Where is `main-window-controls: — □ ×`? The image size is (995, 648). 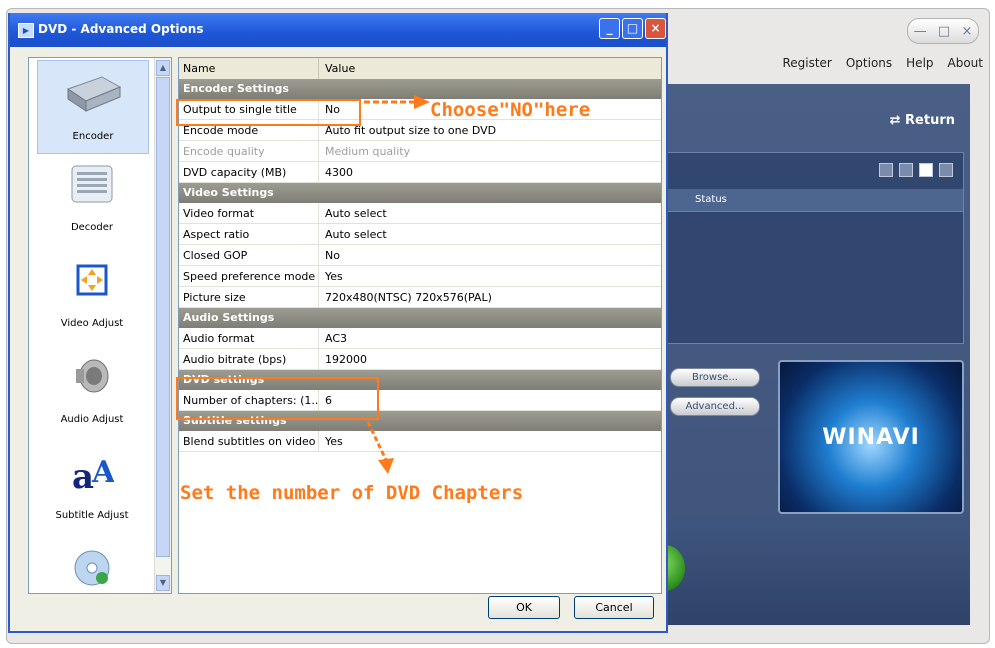 main-window-controls: — □ × is located at coordinates (943, 31).